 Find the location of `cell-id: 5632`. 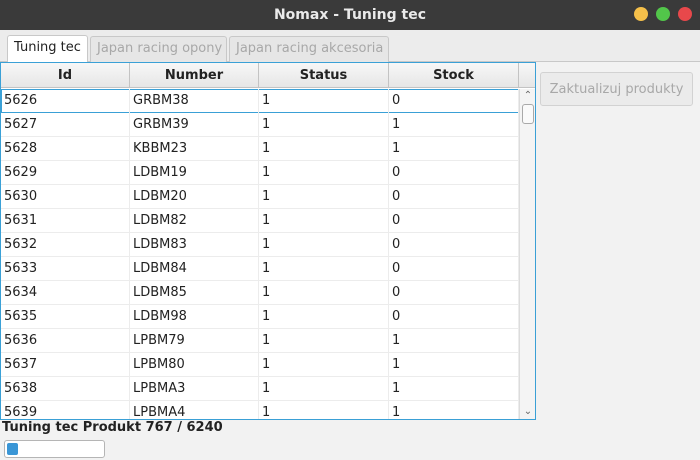

cell-id: 5632 is located at coordinates (65, 245).